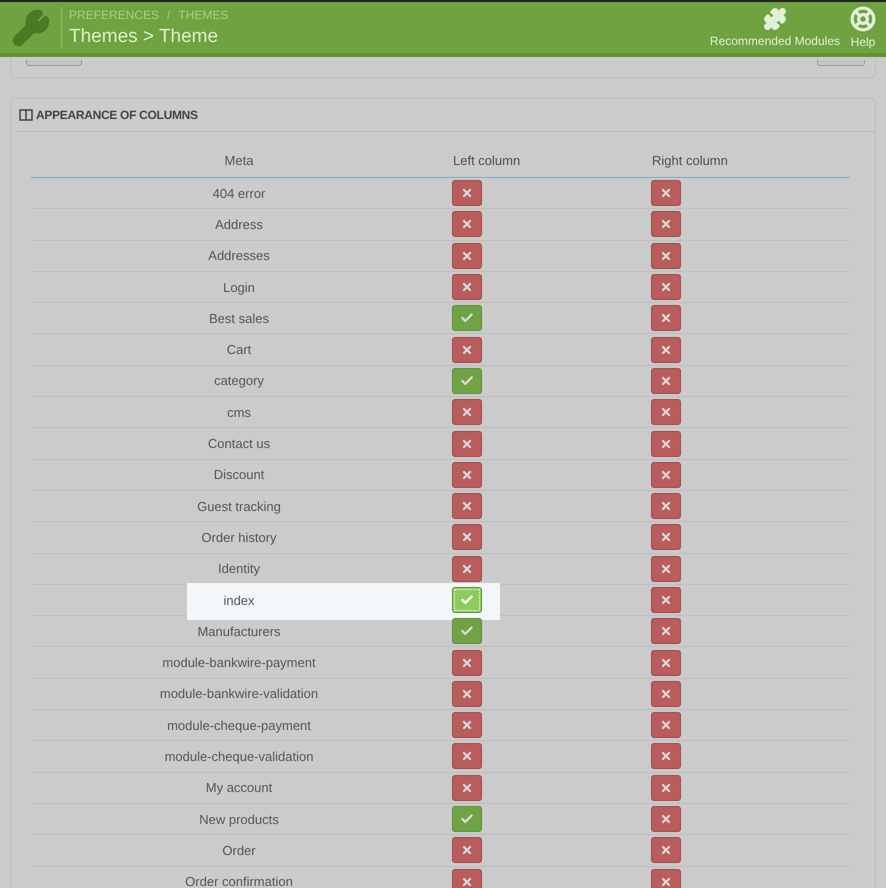  I want to click on meta-cell-text: My account, so click(239, 788).